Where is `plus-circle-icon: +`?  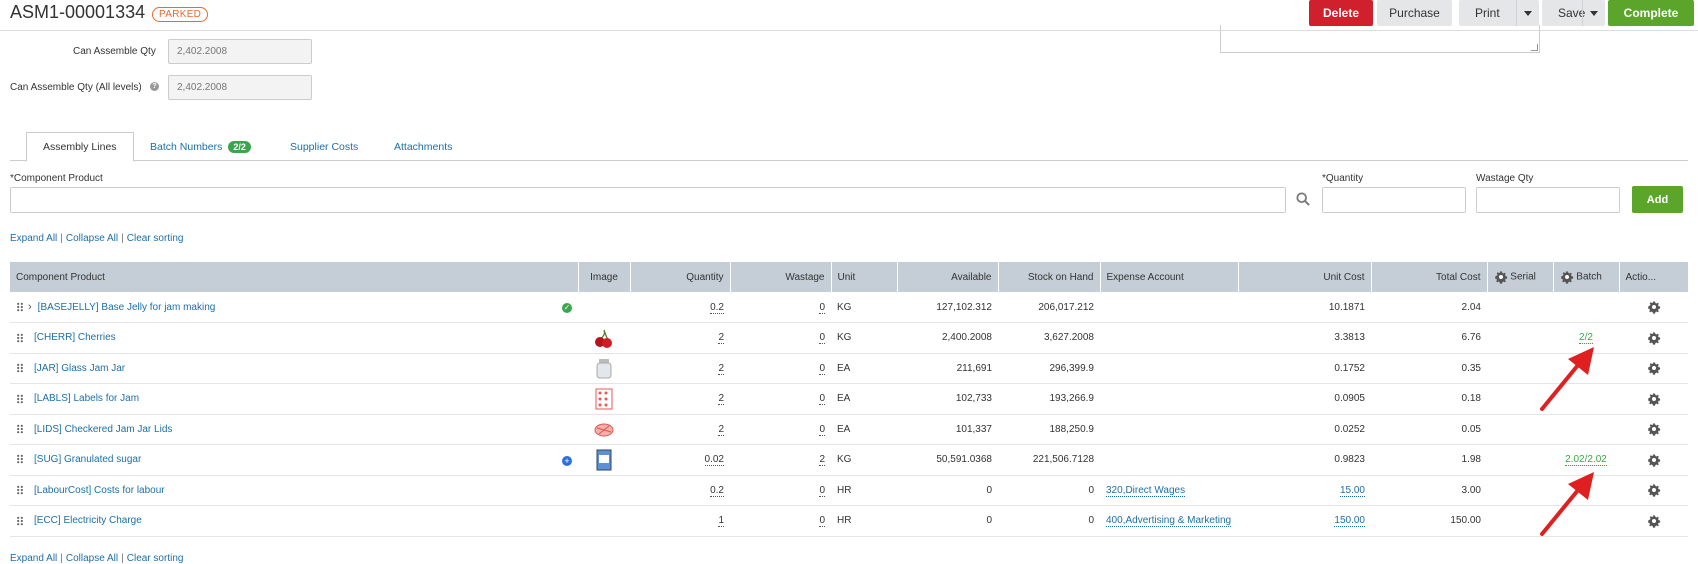
plus-circle-icon: + is located at coordinates (567, 460).